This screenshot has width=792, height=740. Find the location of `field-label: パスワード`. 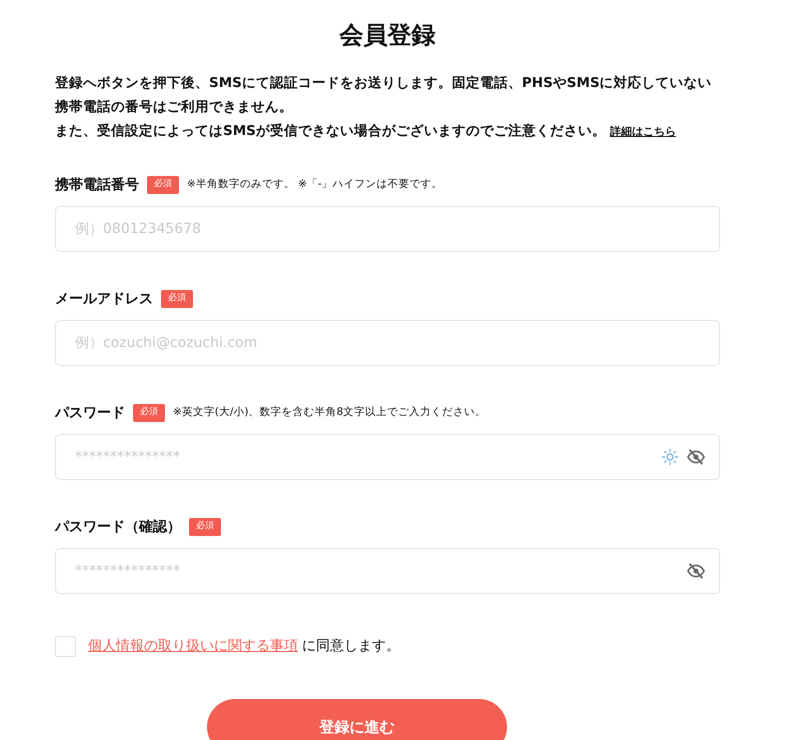

field-label: パスワード is located at coordinates (90, 413).